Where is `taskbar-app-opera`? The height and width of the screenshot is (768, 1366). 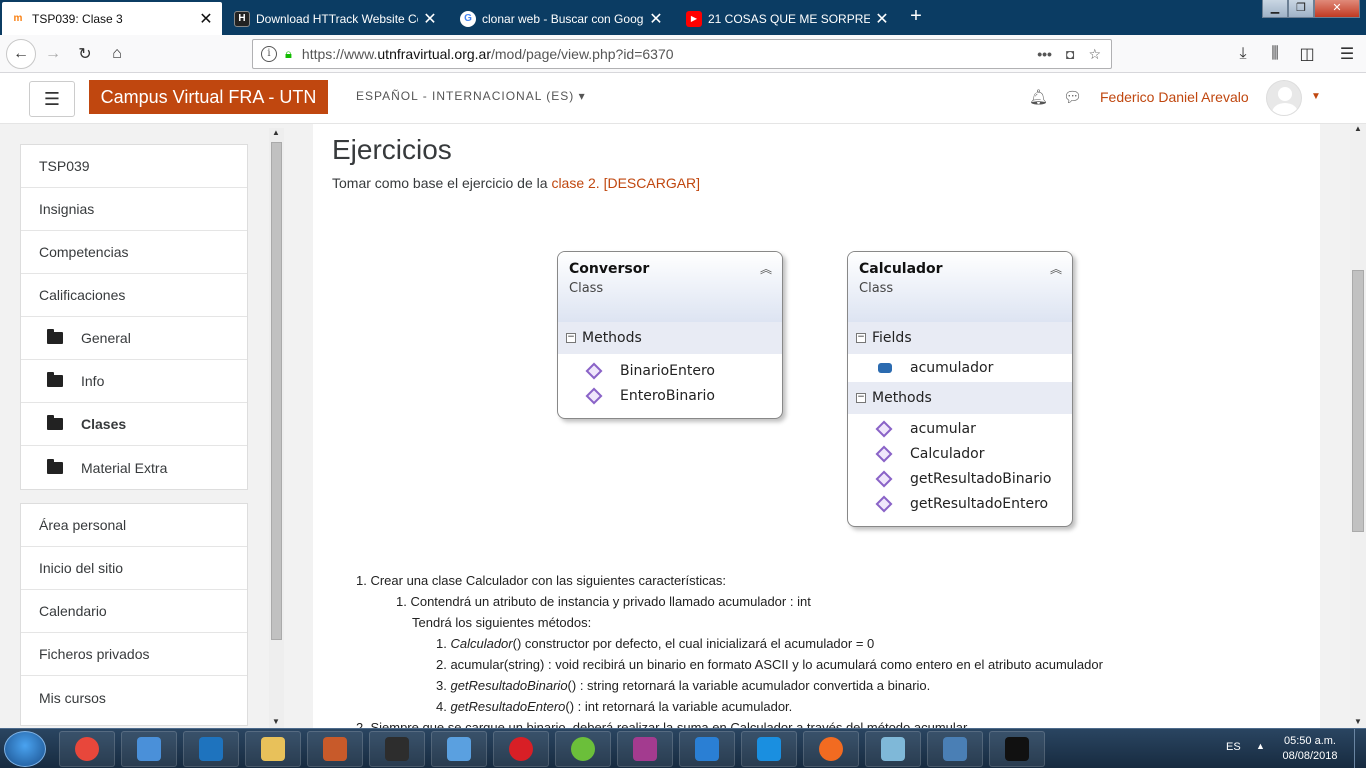 taskbar-app-opera is located at coordinates (521, 749).